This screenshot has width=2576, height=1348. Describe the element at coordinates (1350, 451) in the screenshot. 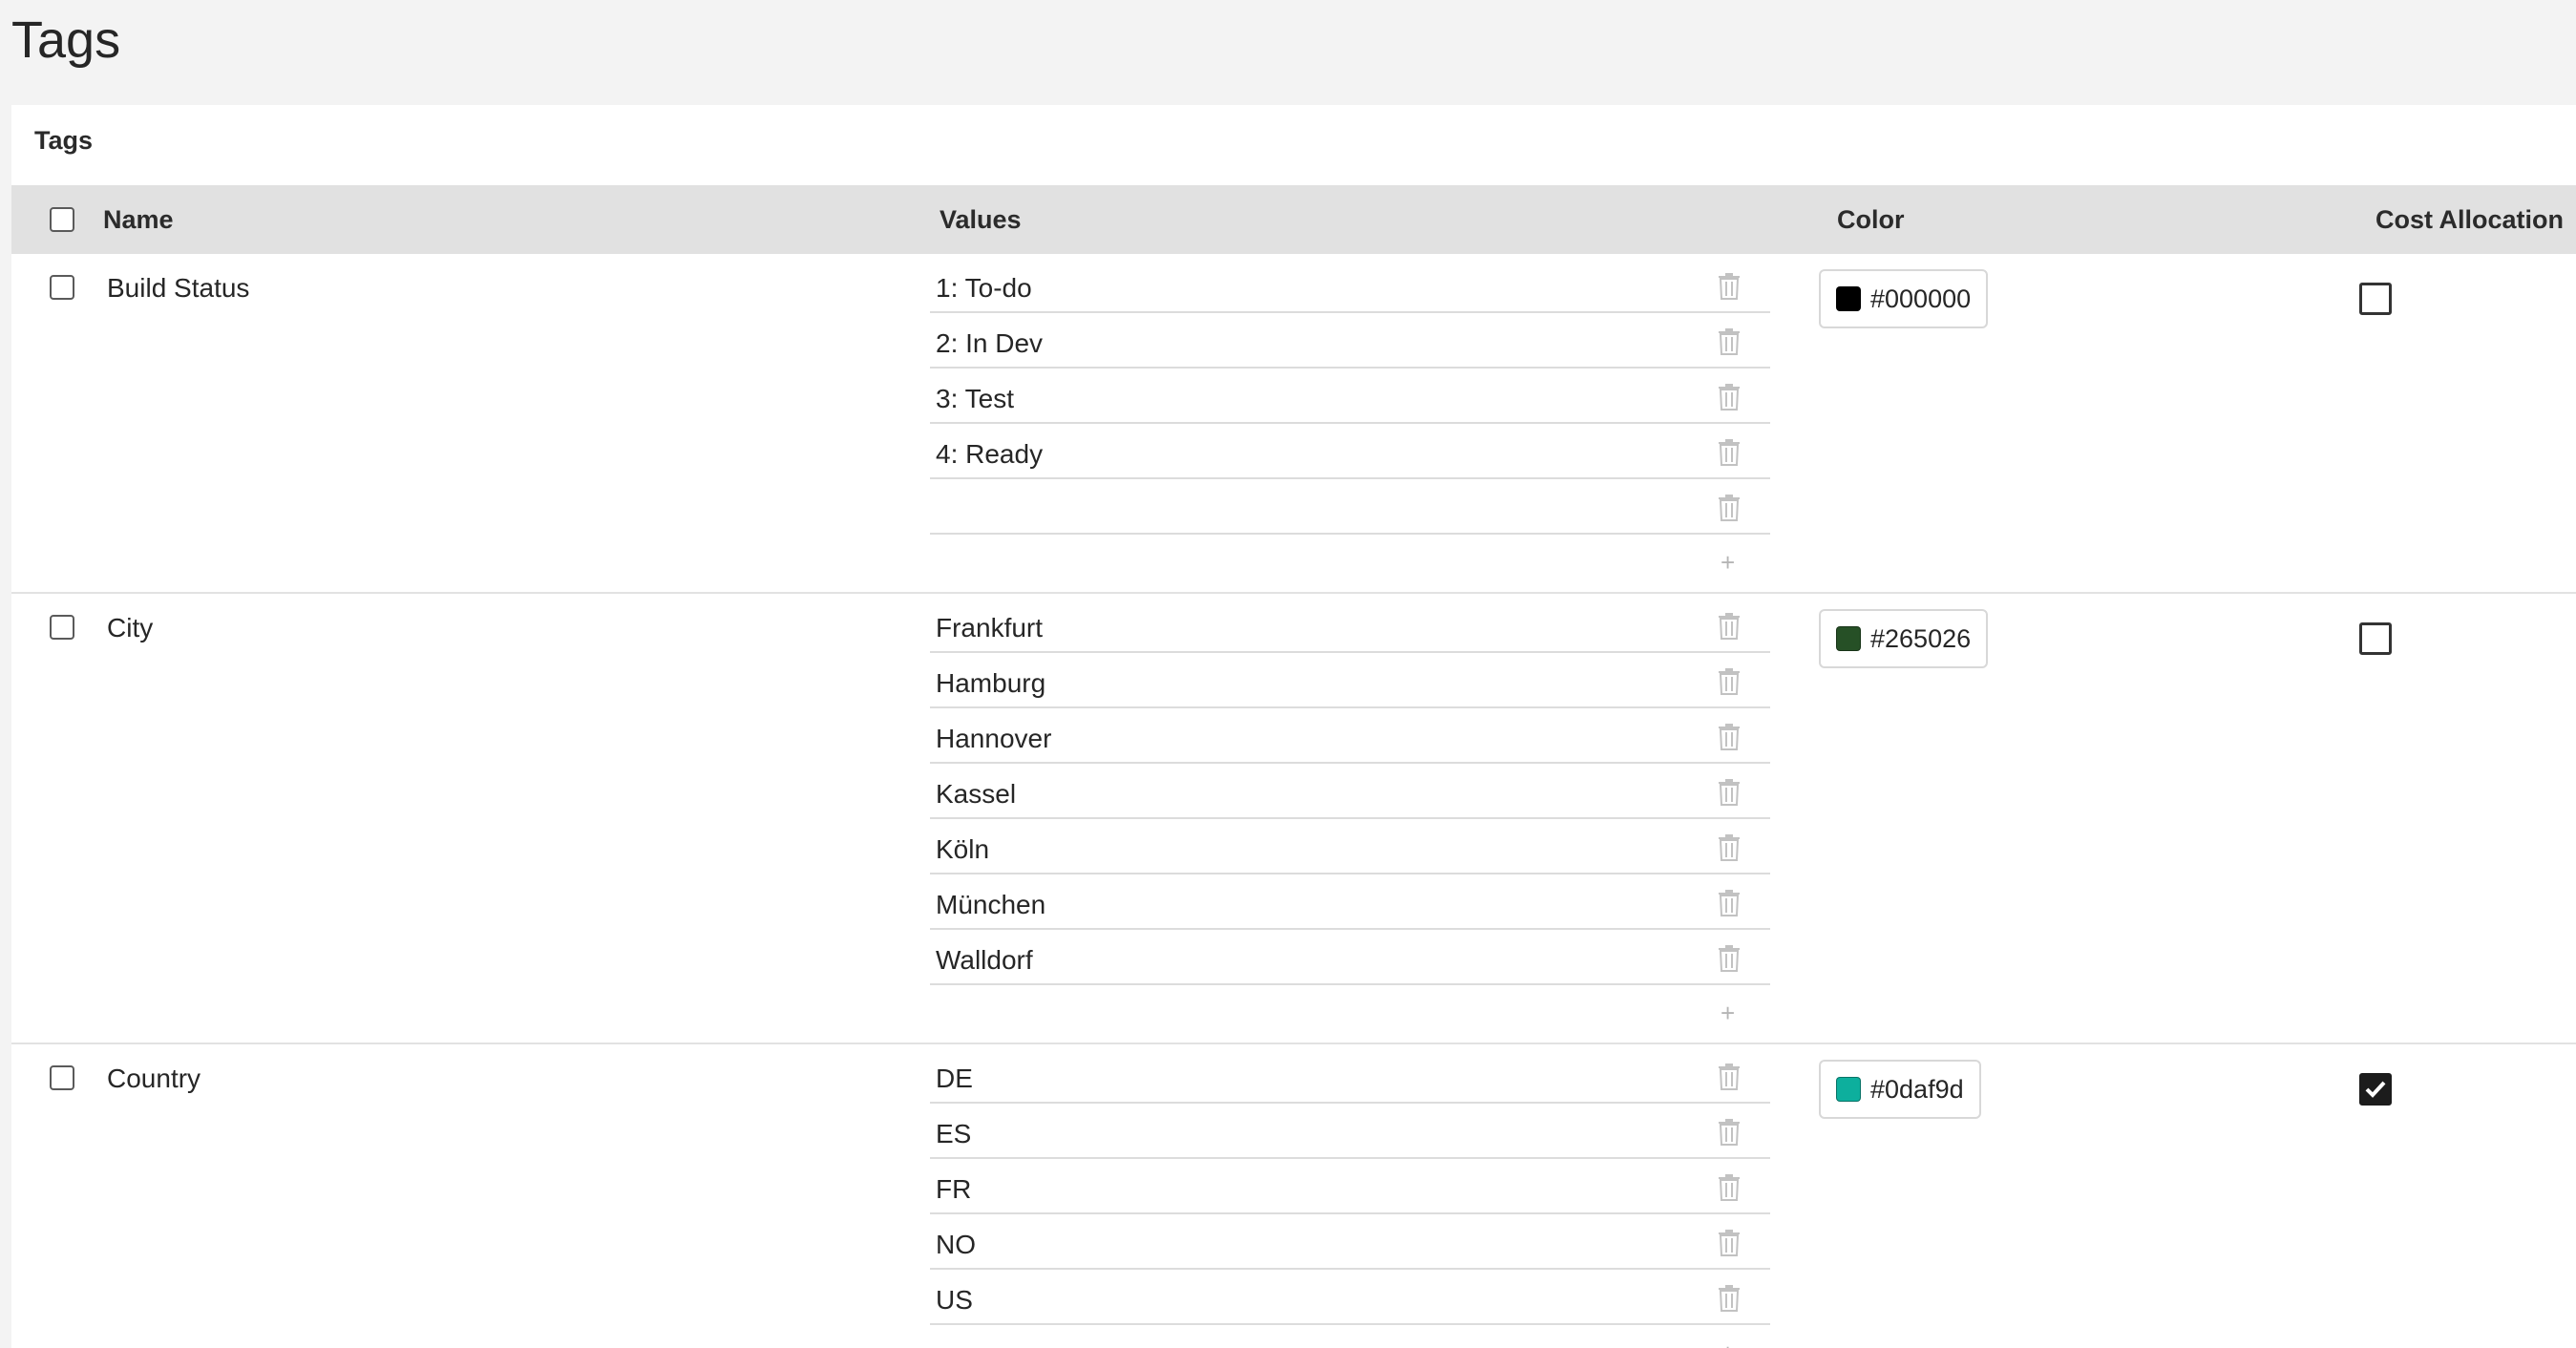

I see `value-input: 4: Ready` at that location.